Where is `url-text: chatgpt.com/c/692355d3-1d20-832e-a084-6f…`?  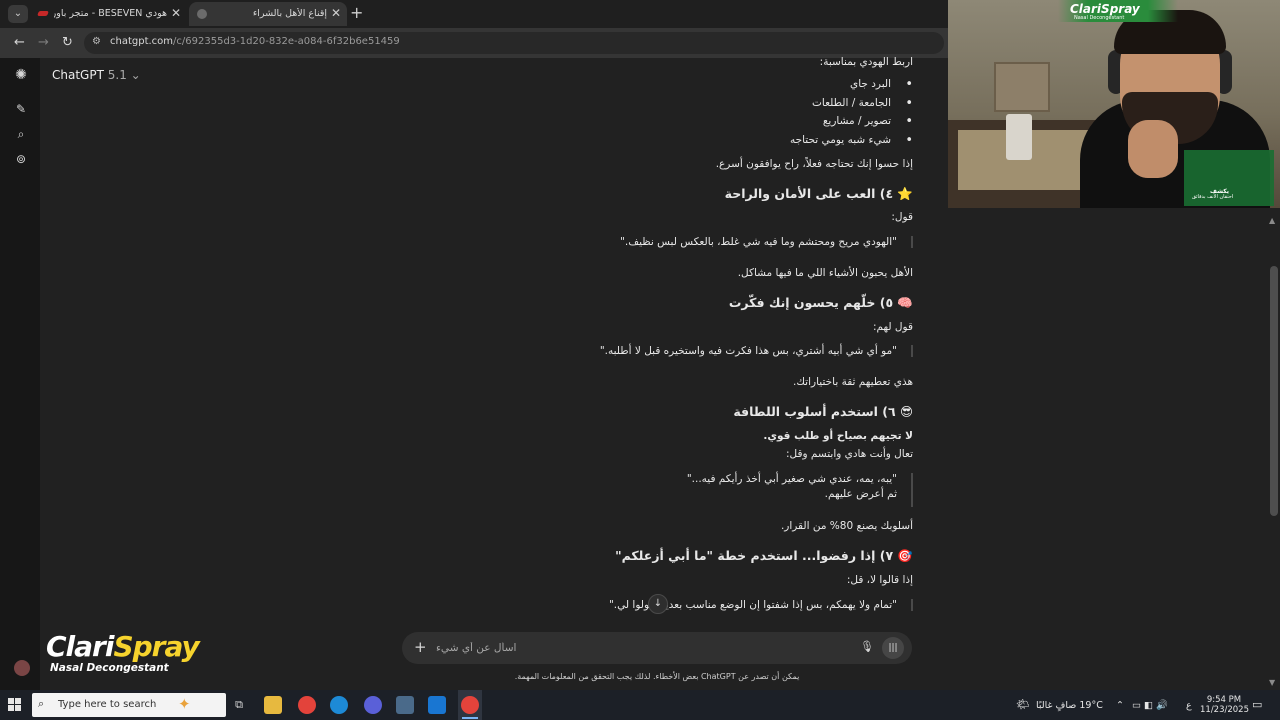 url-text: chatgpt.com/c/692355d3-1d20-832e-a084-6f… is located at coordinates (255, 41).